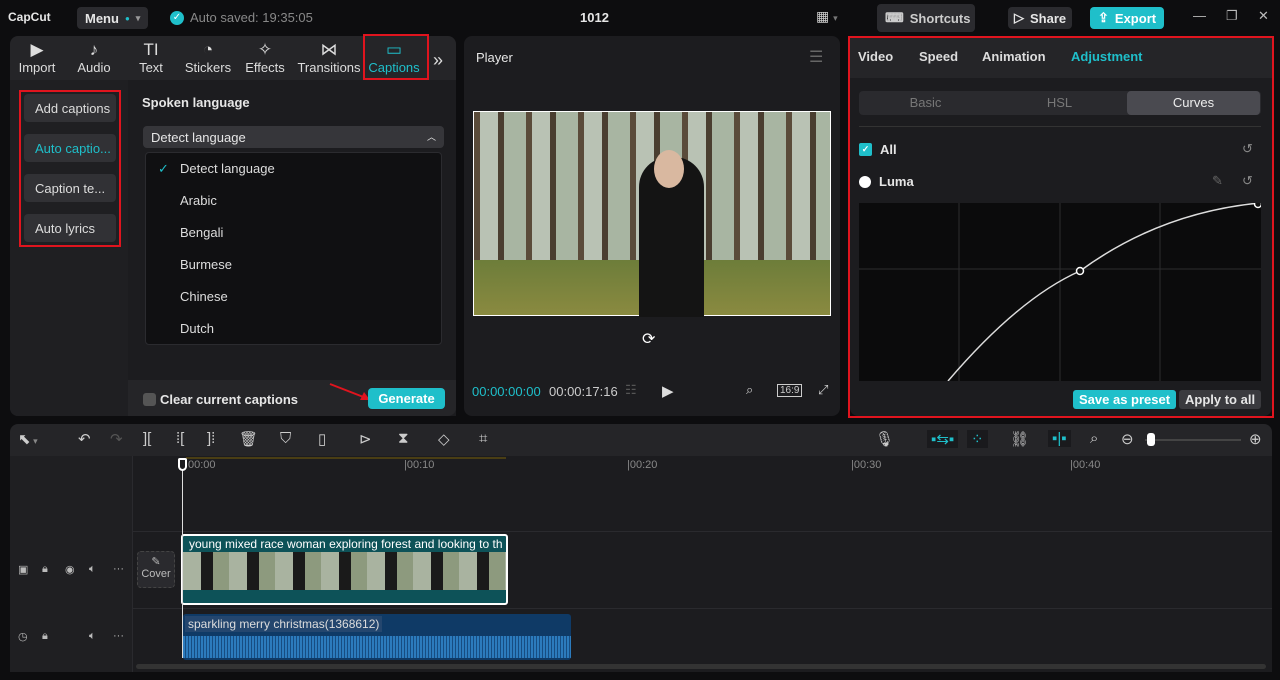 Image resolution: width=1280 pixels, height=680 pixels. What do you see at coordinates (293, 233) in the screenshot?
I see `language-option: Bengali` at bounding box center [293, 233].